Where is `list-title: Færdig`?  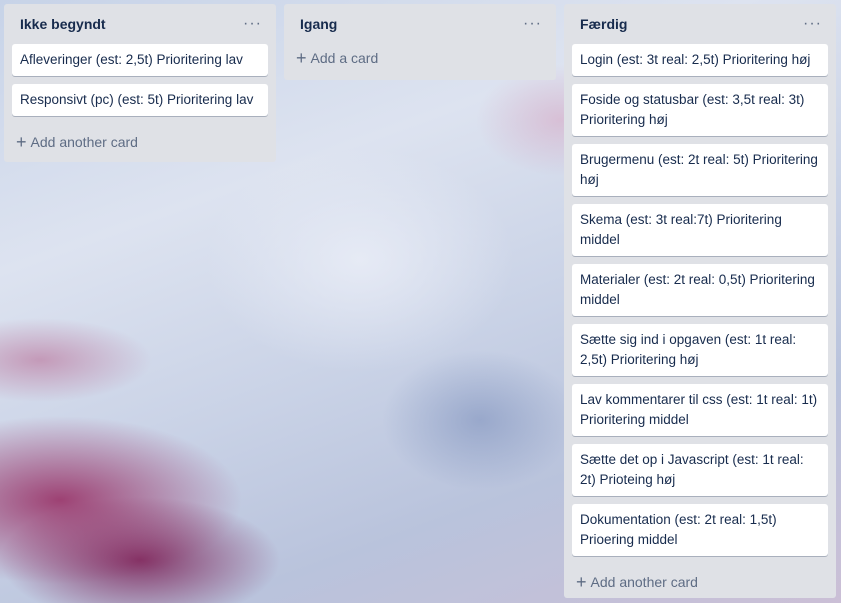 list-title: Færdig is located at coordinates (603, 24).